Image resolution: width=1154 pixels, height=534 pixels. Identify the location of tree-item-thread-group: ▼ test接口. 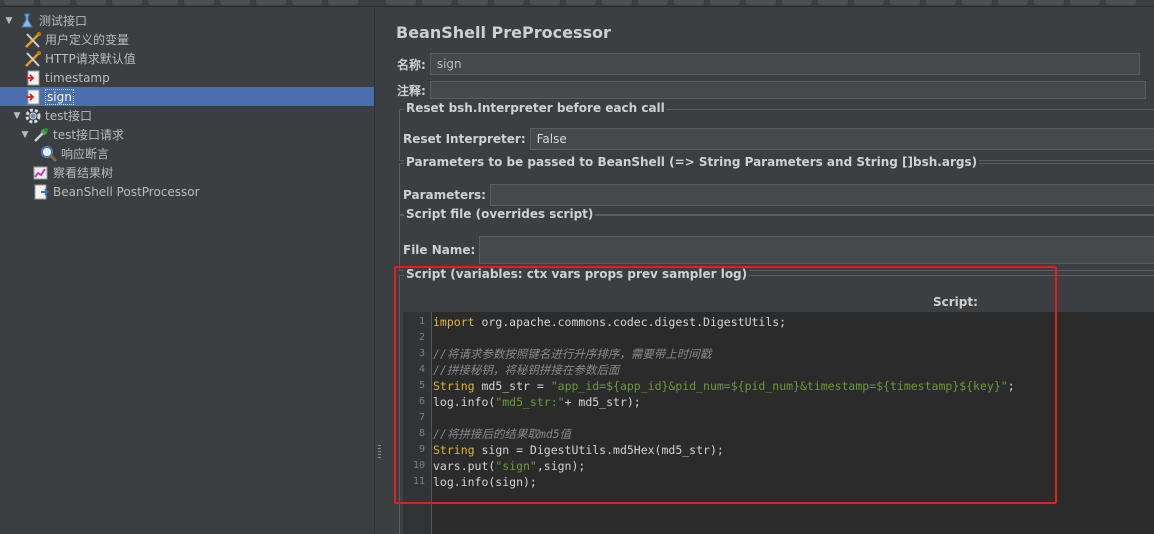
(187, 115).